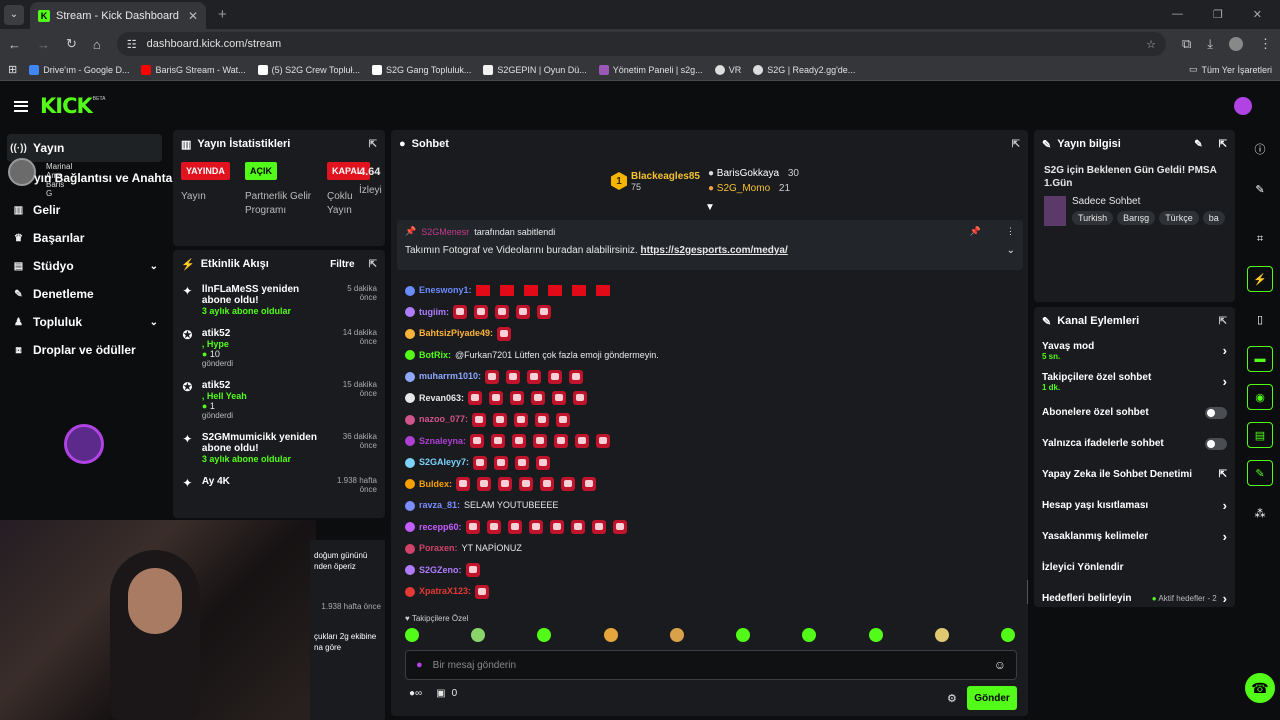 The width and height of the screenshot is (1280, 720). What do you see at coordinates (440, 693) in the screenshot?
I see `store-icon: ▣` at bounding box center [440, 693].